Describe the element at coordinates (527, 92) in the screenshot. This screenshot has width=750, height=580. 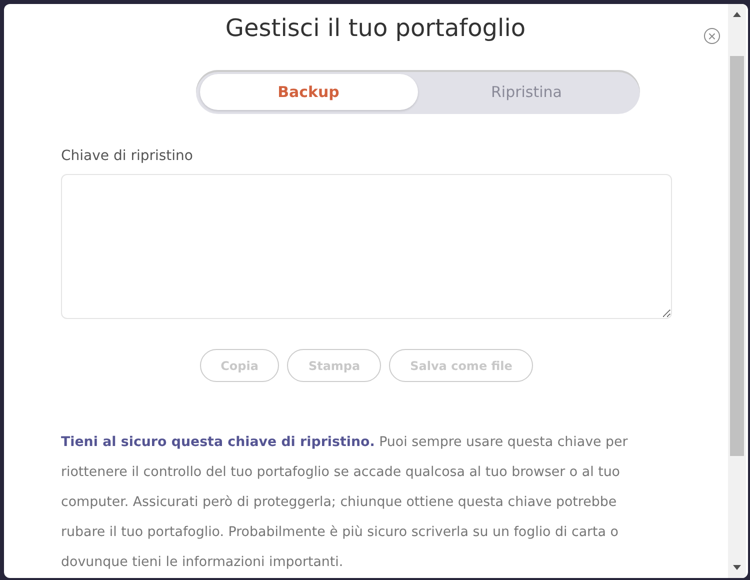
I see `tab: Ripristina` at that location.